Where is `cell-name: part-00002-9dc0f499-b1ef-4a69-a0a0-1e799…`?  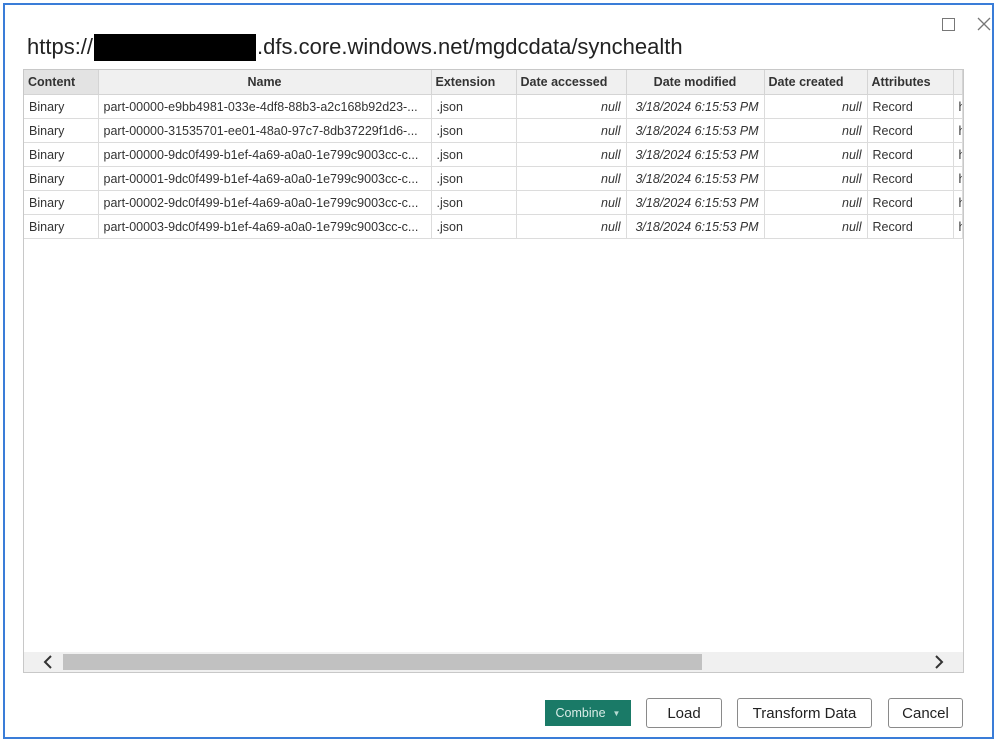 cell-name: part-00002-9dc0f499-b1ef-4a69-a0a0-1e799… is located at coordinates (265, 202).